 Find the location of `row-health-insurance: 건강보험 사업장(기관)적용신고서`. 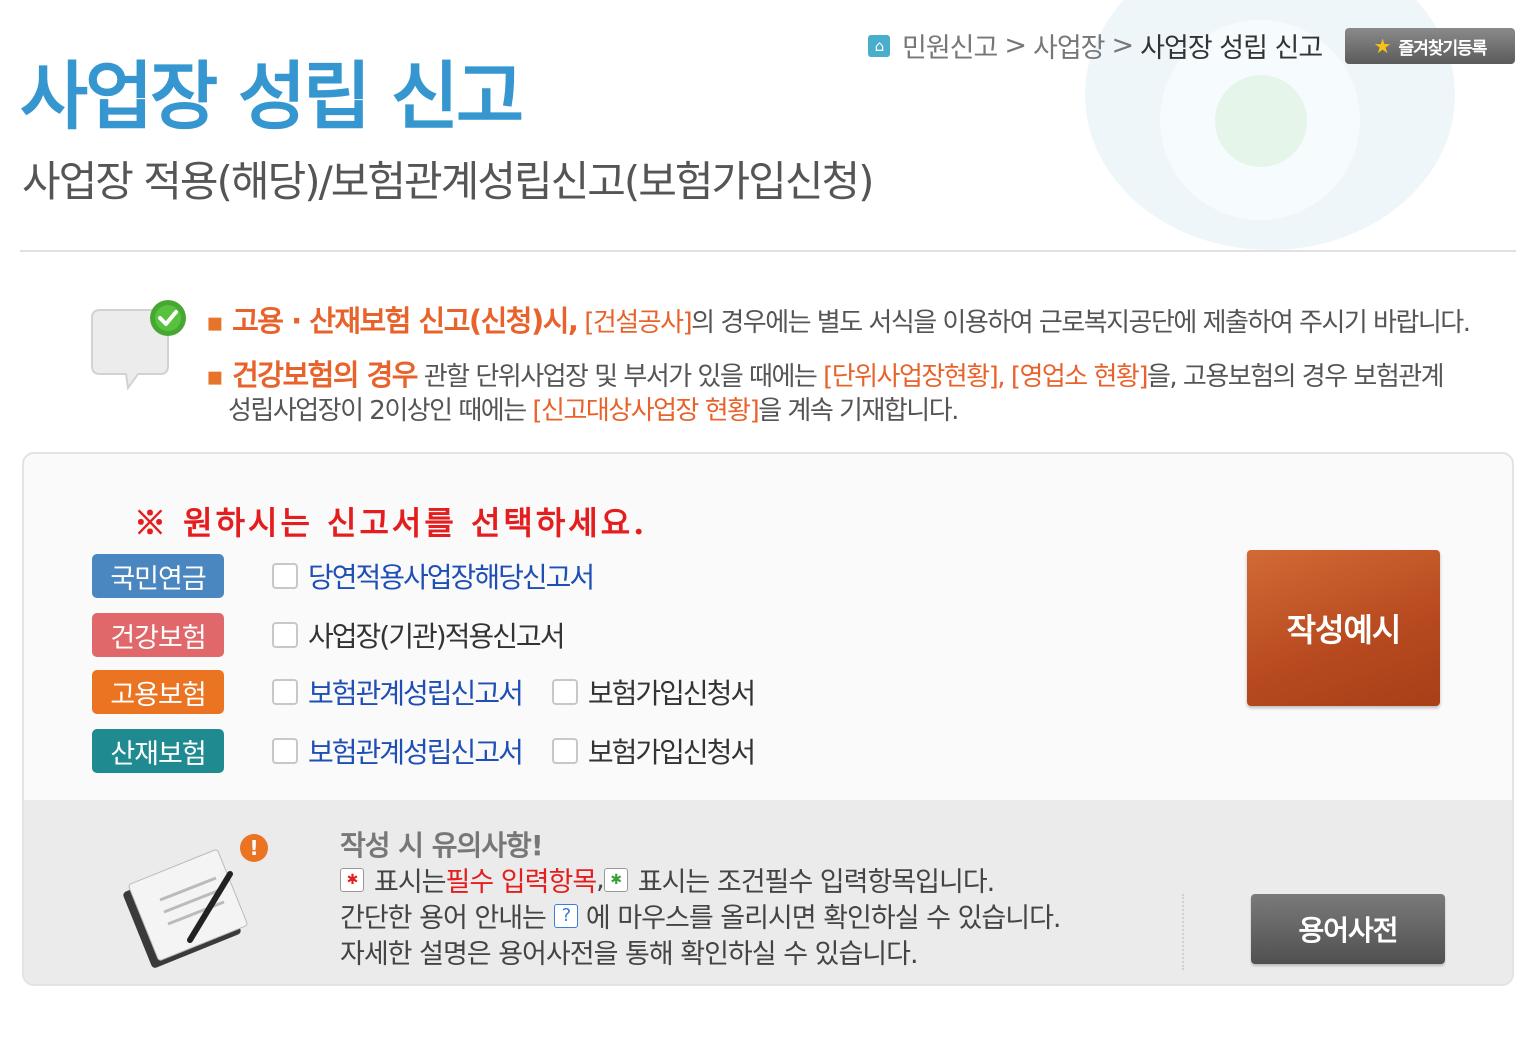

row-health-insurance: 건강보험 사업장(기관)적용신고서 is located at coordinates (342, 635).